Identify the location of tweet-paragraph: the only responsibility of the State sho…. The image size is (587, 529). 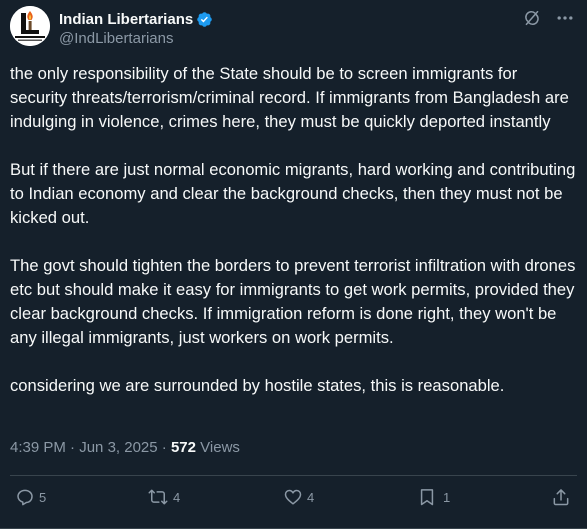
(289, 97).